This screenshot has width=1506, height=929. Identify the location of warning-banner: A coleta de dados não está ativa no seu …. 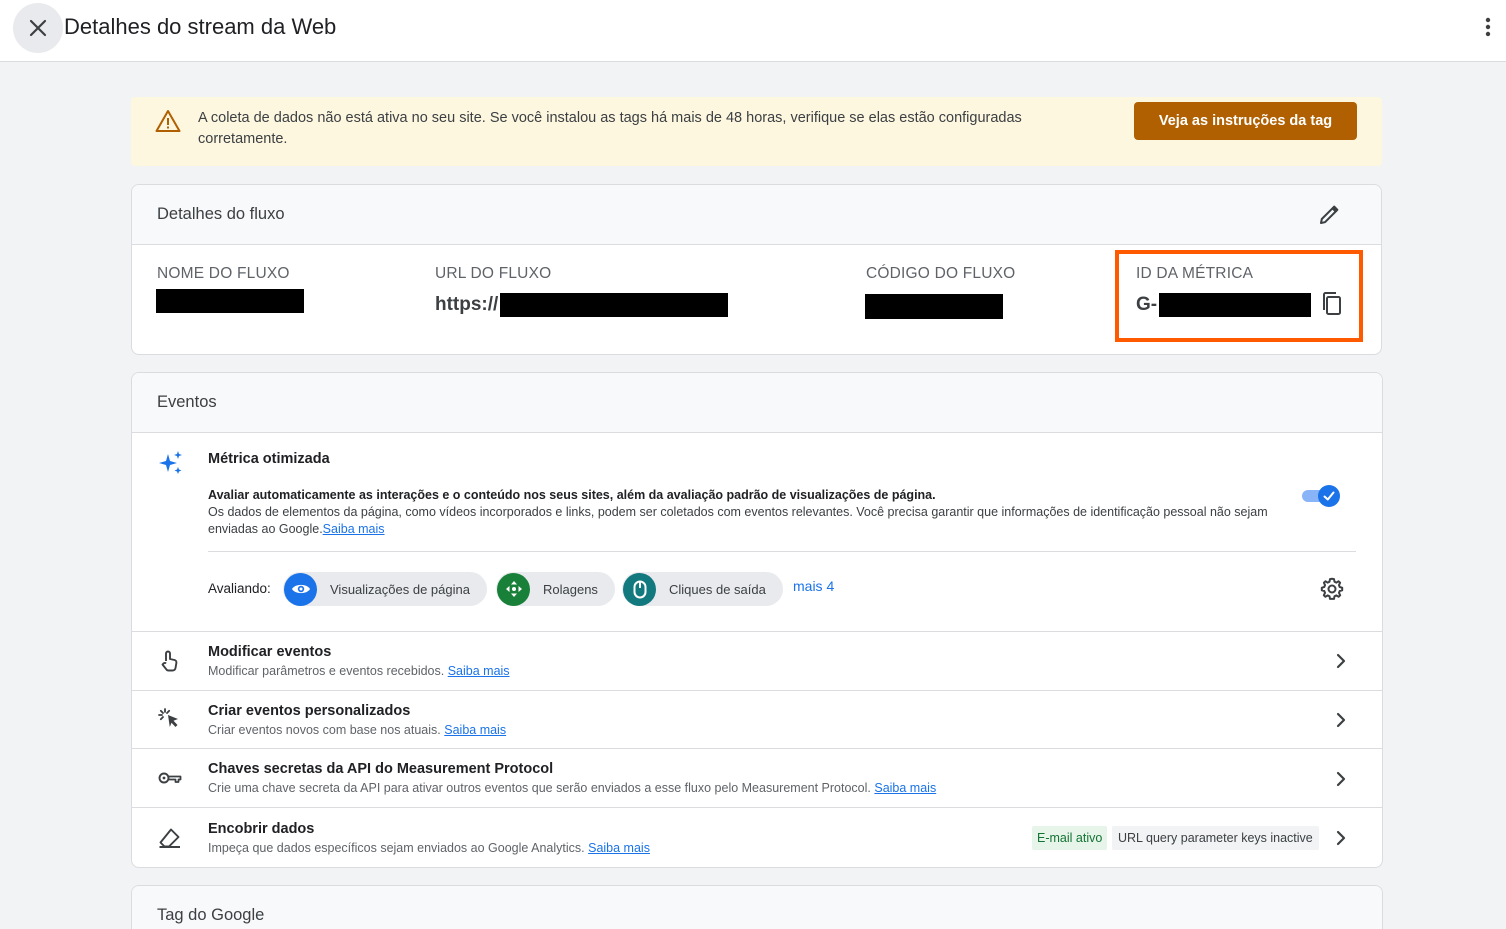
(756, 131).